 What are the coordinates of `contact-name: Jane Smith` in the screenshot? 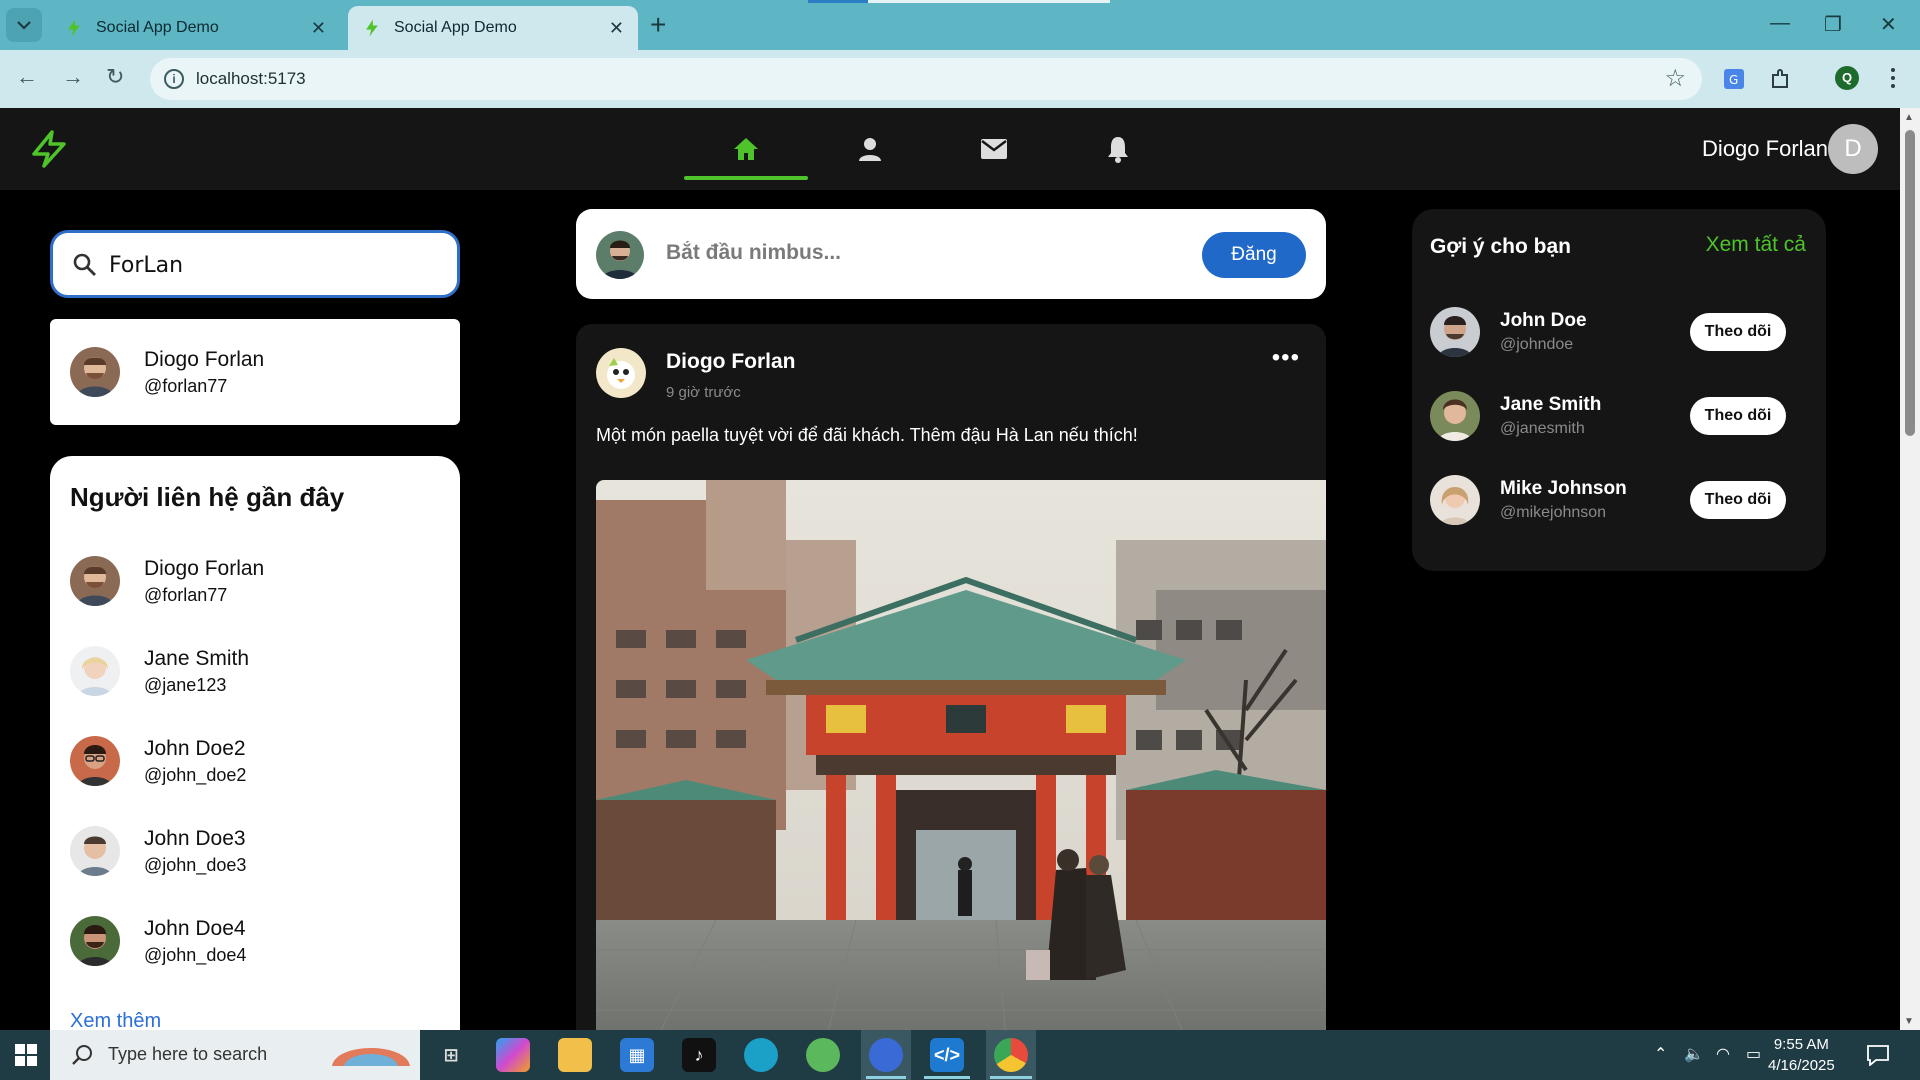 It's located at (197, 658).